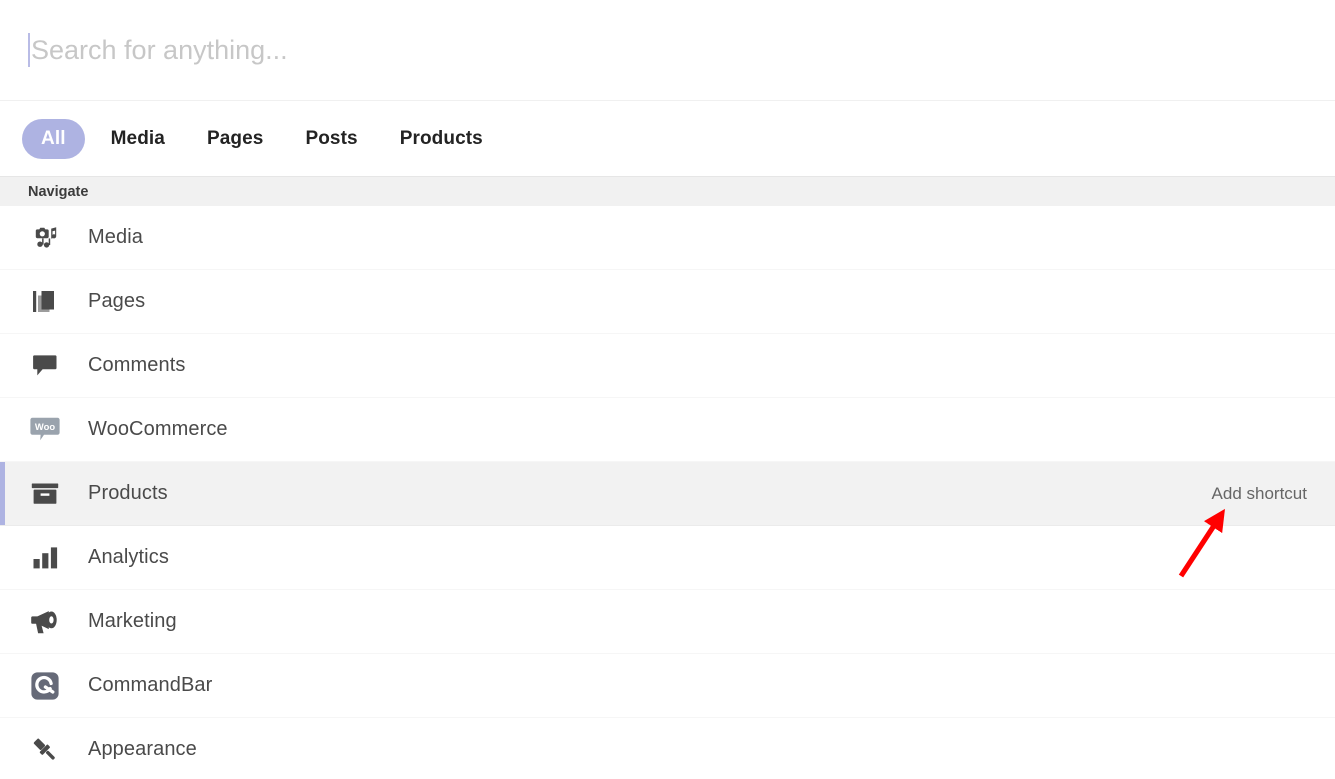  I want to click on list-item-products: Products Add shortcut, so click(667, 494).